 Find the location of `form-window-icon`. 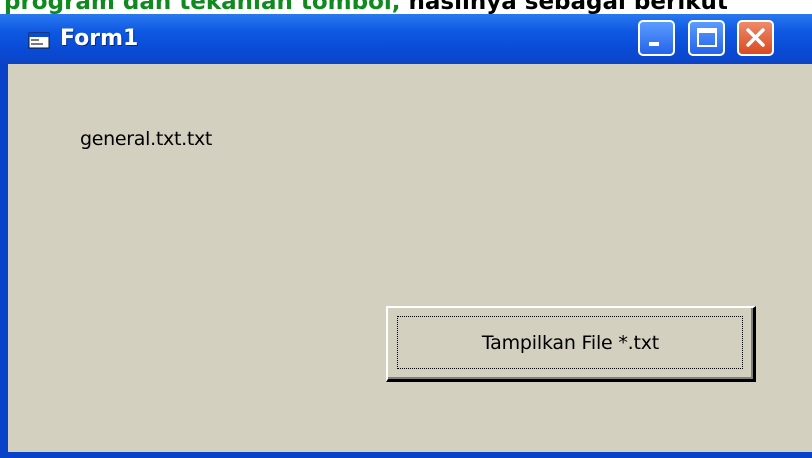

form-window-icon is located at coordinates (39, 40).